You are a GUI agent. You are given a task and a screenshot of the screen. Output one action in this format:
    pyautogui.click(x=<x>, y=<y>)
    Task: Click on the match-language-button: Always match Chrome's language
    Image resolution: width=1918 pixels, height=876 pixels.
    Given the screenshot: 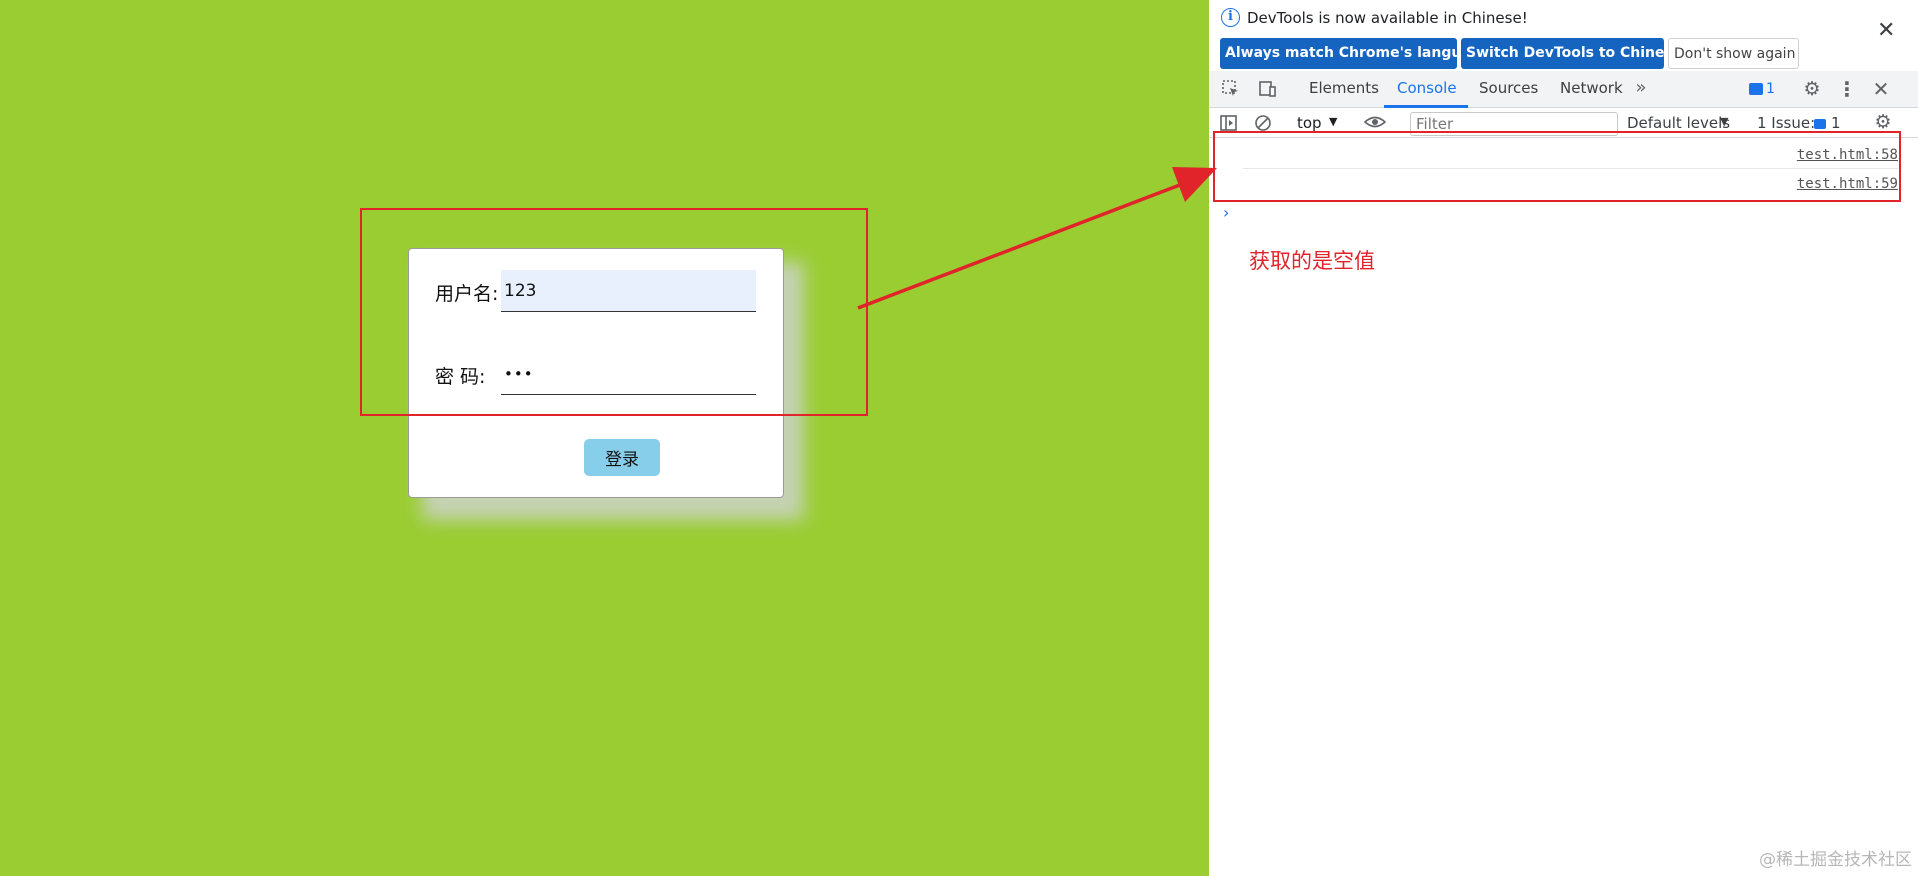 What is the action you would take?
    pyautogui.click(x=1355, y=53)
    